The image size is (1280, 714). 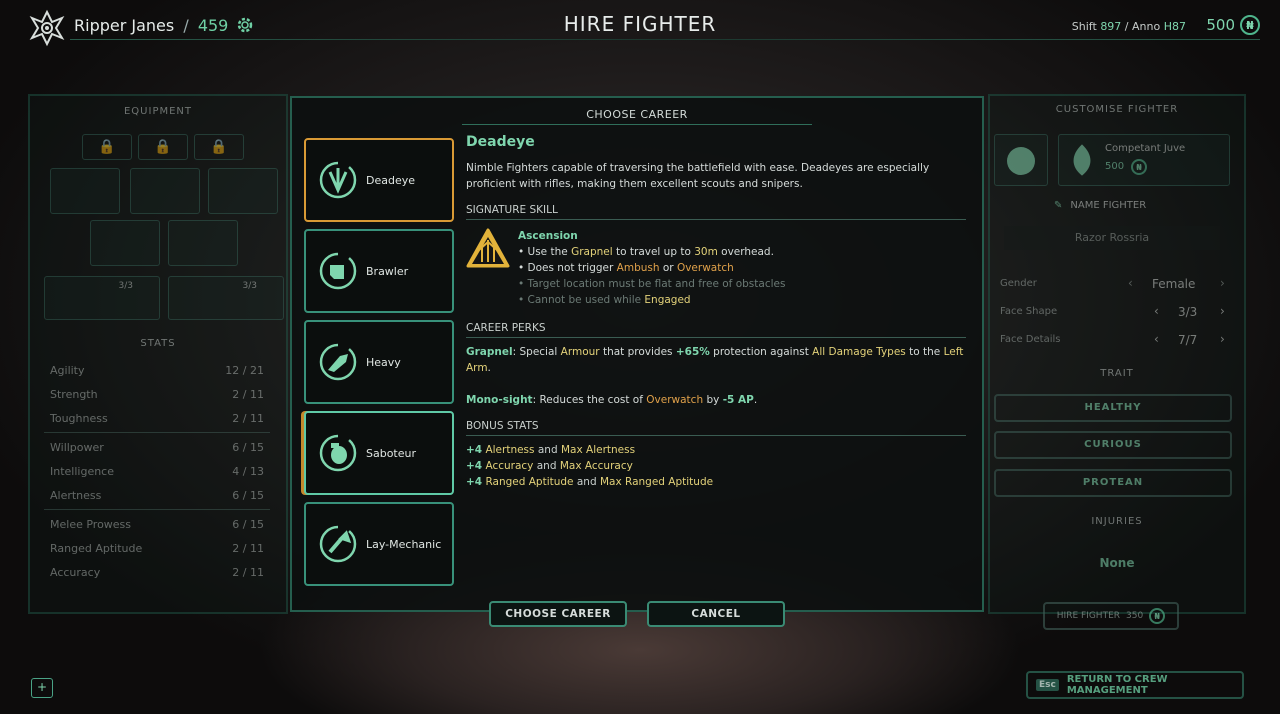 I want to click on career-label: Heavy, so click(x=383, y=362).